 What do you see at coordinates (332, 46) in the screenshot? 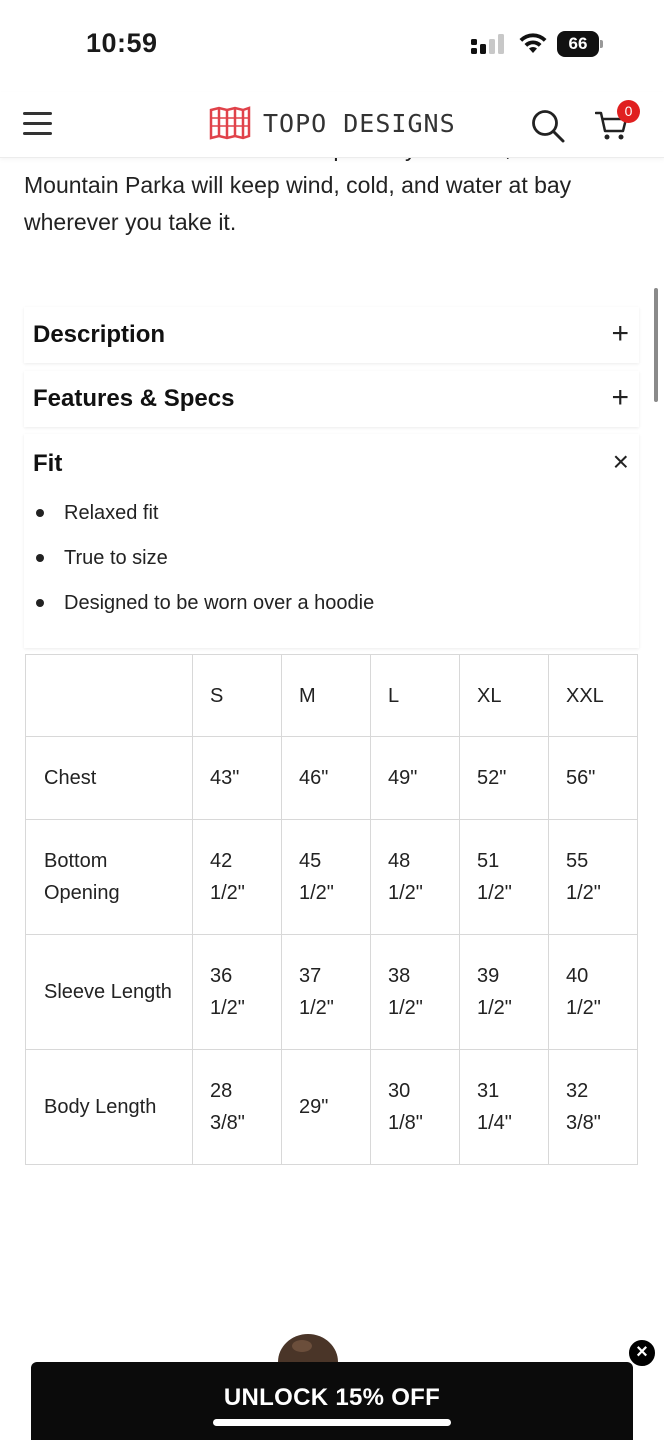
I see `status-bar: 10:59 66` at bounding box center [332, 46].